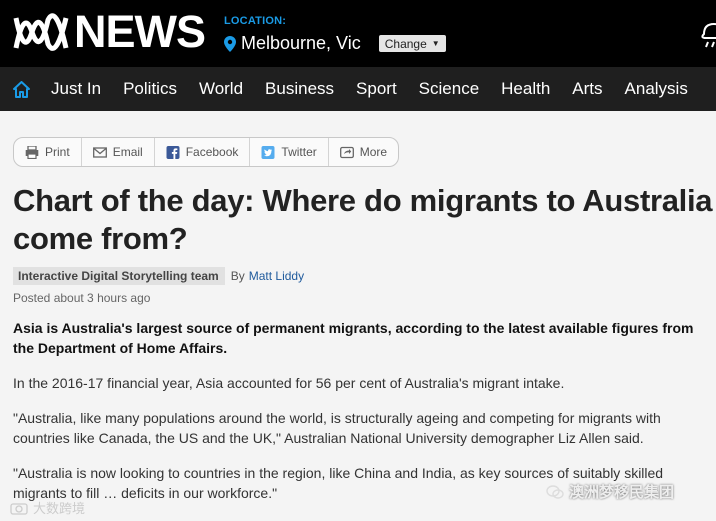  What do you see at coordinates (435, 43) in the screenshot?
I see `chevron-down-icon: ▼` at bounding box center [435, 43].